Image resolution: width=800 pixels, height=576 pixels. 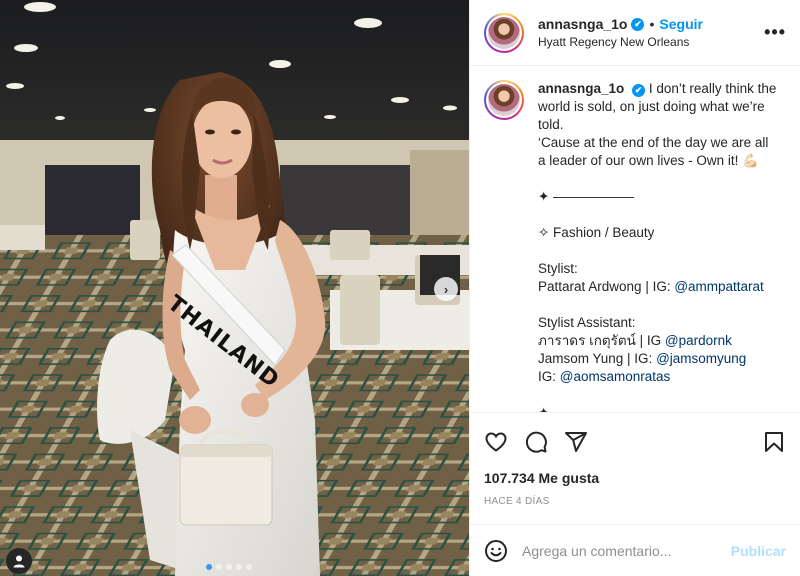 What do you see at coordinates (576, 442) in the screenshot?
I see `send-icon` at bounding box center [576, 442].